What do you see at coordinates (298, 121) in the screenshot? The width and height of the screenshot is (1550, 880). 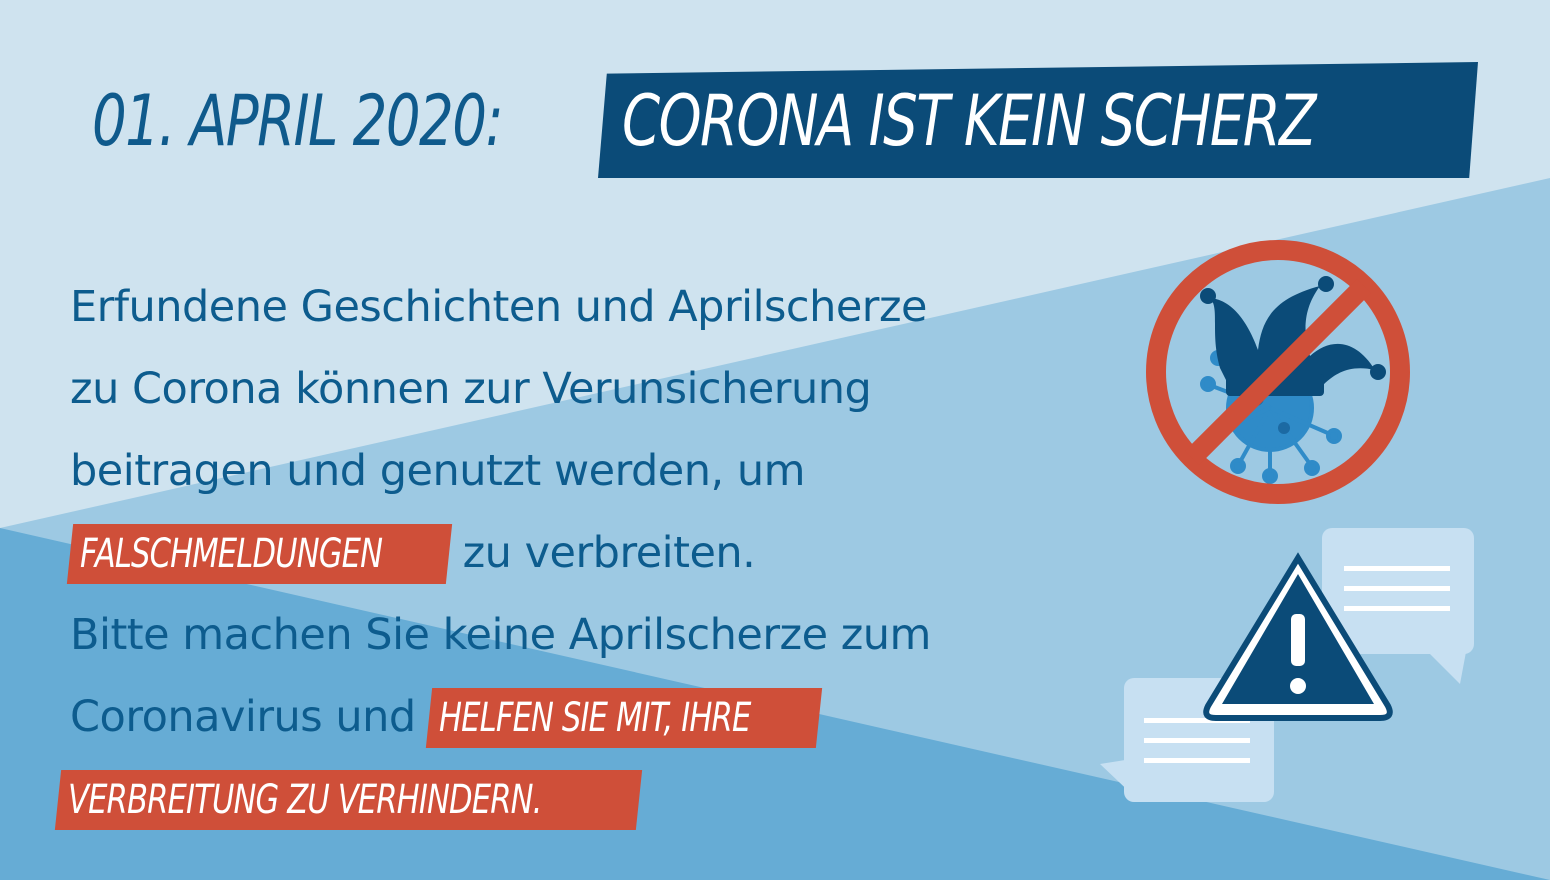 I see `headline-date: 01. APRIL 2020:` at bounding box center [298, 121].